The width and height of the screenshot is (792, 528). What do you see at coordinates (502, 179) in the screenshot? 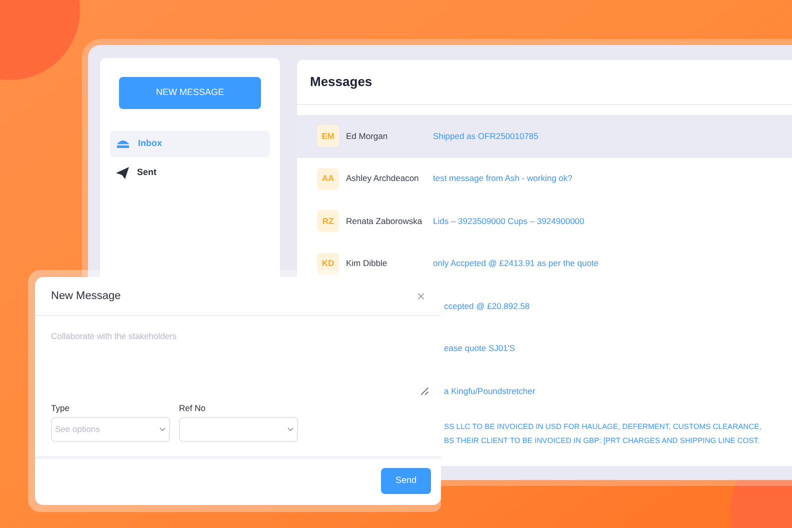
I see `message-preview: test message from Ash - working ok?` at bounding box center [502, 179].